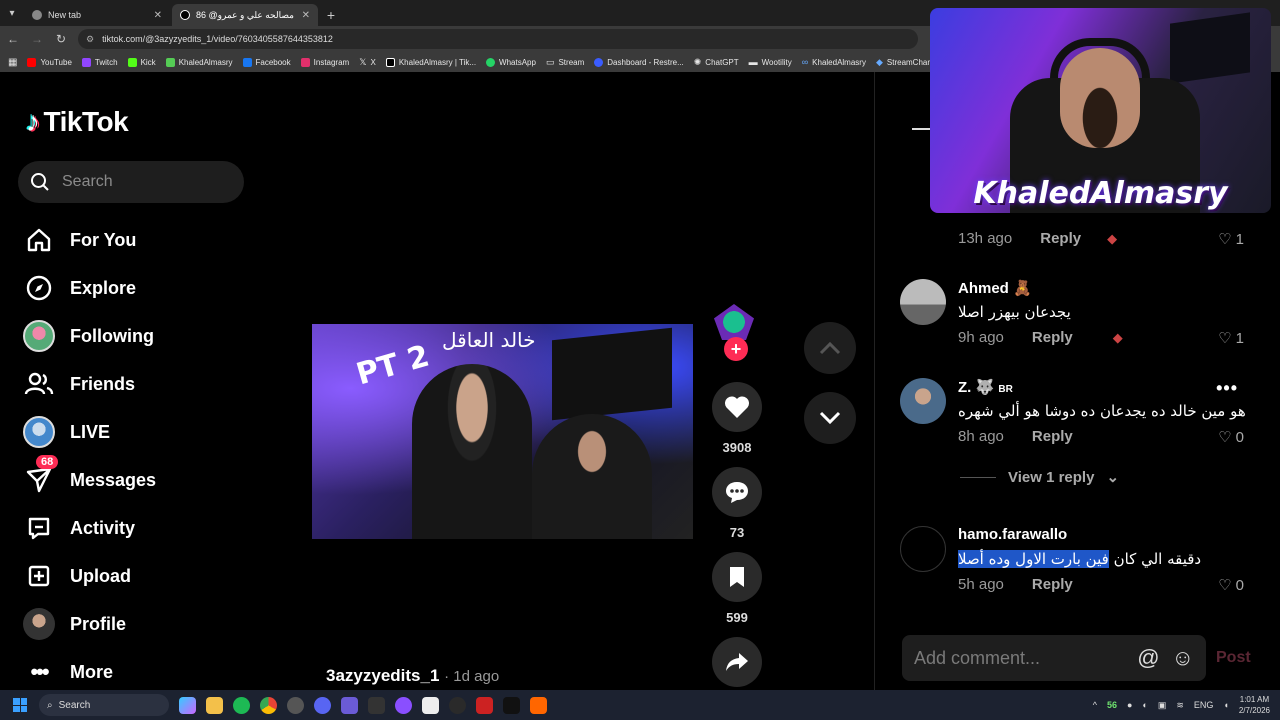 The height and width of the screenshot is (720, 1280). What do you see at coordinates (132, 624) in the screenshot?
I see `sidebar-item-profile: Profile` at bounding box center [132, 624].